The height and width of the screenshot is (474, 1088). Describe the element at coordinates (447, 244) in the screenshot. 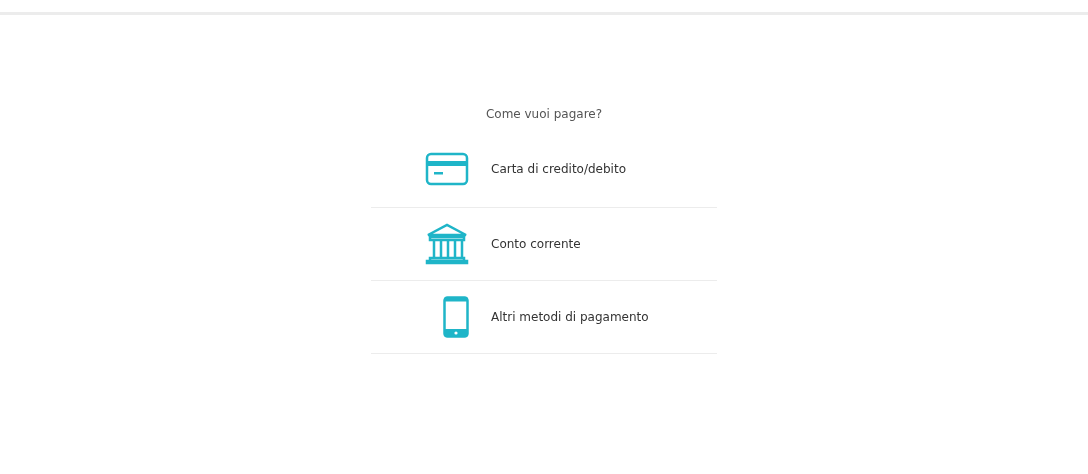

I see `bank-icon` at that location.